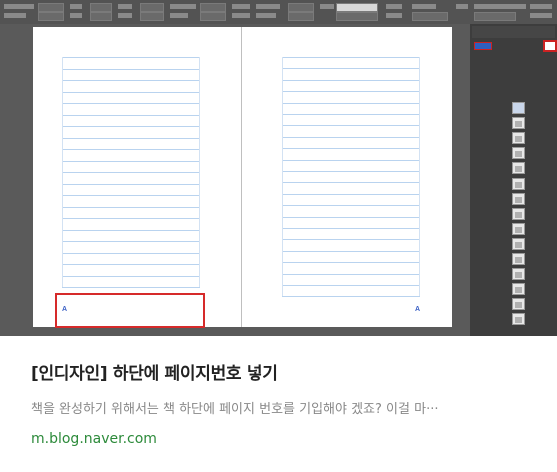 The height and width of the screenshot is (472, 557). Describe the element at coordinates (278, 12) in the screenshot. I see `control-panel-toolbar` at that location.